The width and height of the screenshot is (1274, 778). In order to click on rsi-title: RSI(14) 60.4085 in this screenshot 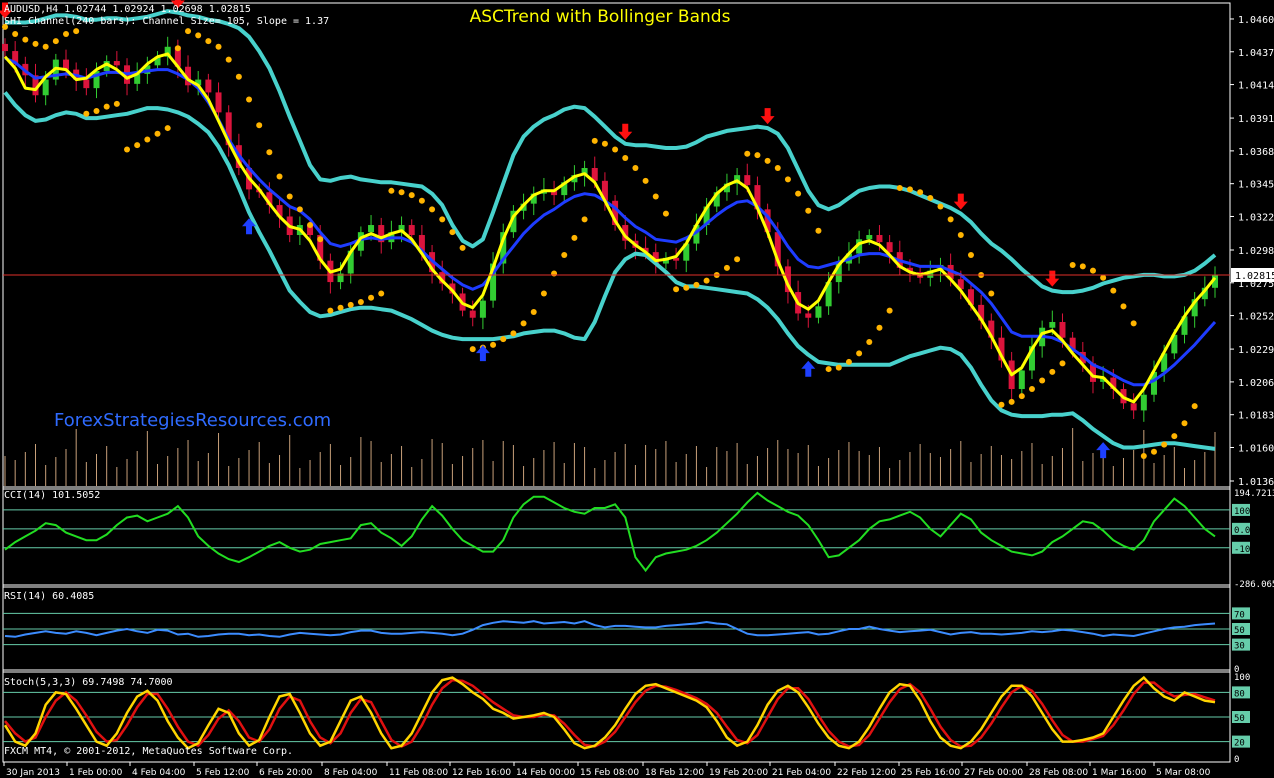, I will do `click(49, 596)`.